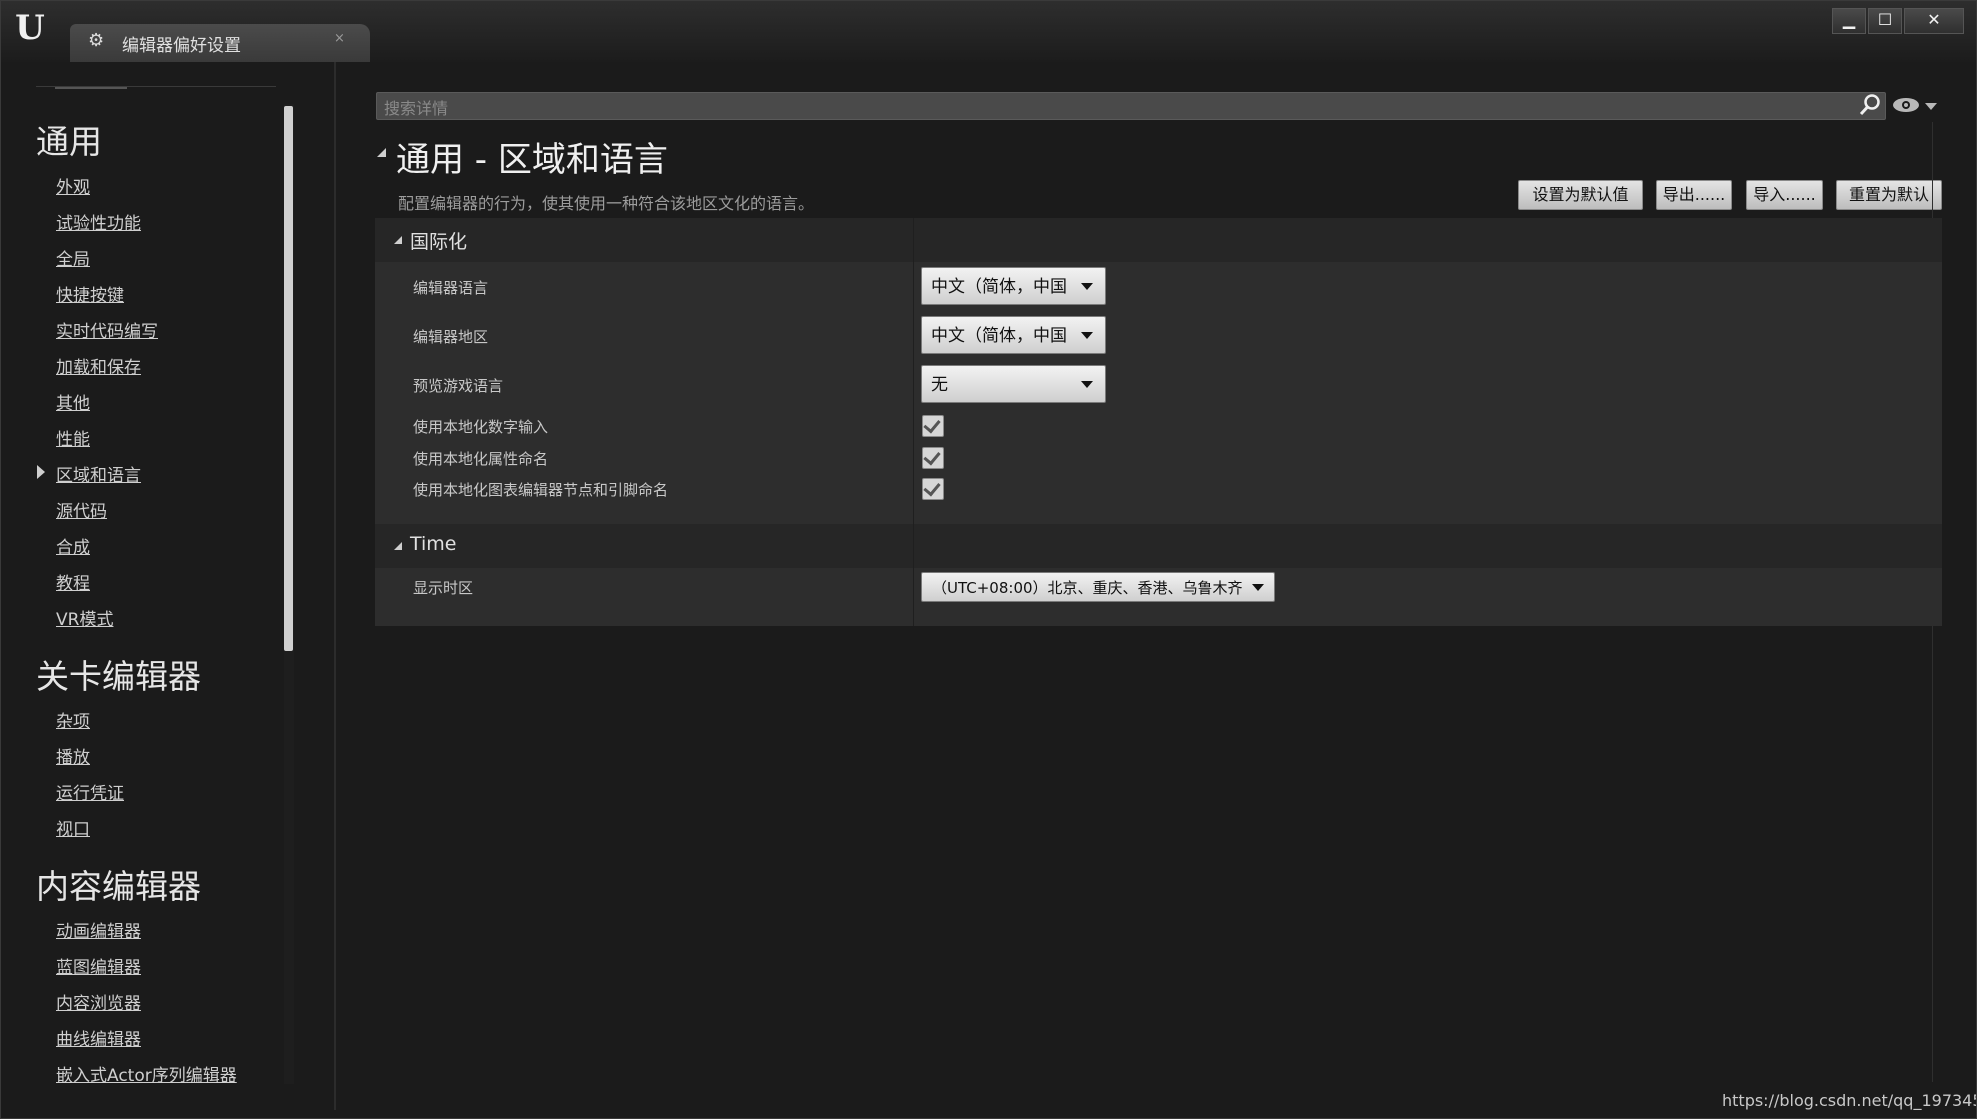 The height and width of the screenshot is (1119, 1977). What do you see at coordinates (451, 337) in the screenshot?
I see `label-editor-region: 编辑器地区` at bounding box center [451, 337].